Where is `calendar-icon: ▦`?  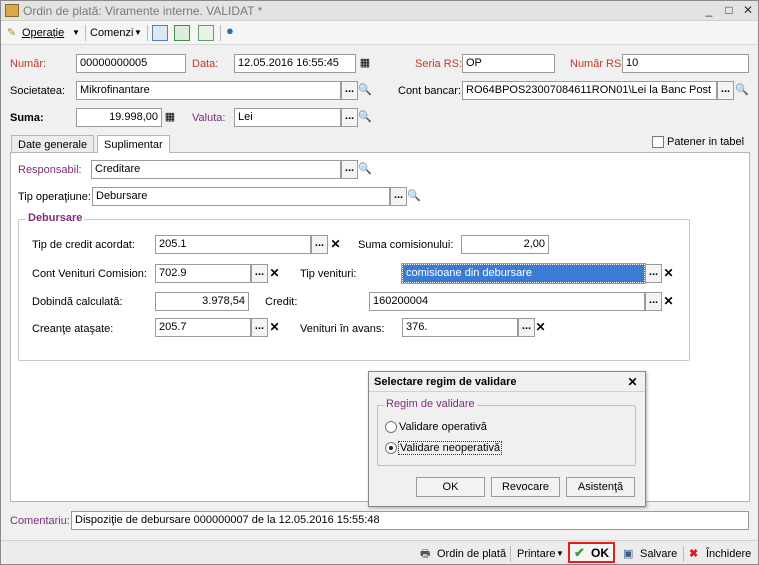
calendar-icon: ▦ is located at coordinates (365, 63).